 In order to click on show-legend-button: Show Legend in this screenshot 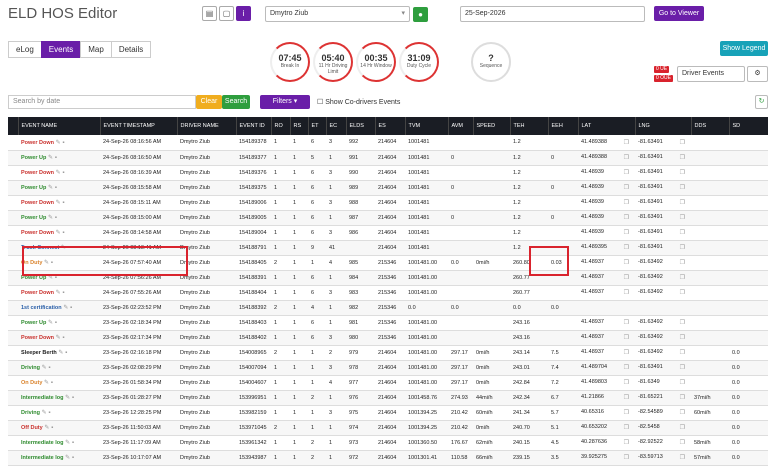, I will do `click(744, 48)`.